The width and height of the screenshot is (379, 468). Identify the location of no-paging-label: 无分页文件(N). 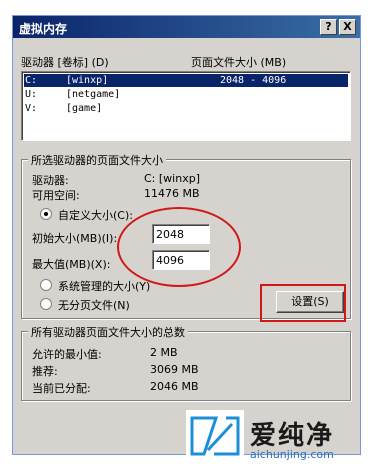
(94, 305).